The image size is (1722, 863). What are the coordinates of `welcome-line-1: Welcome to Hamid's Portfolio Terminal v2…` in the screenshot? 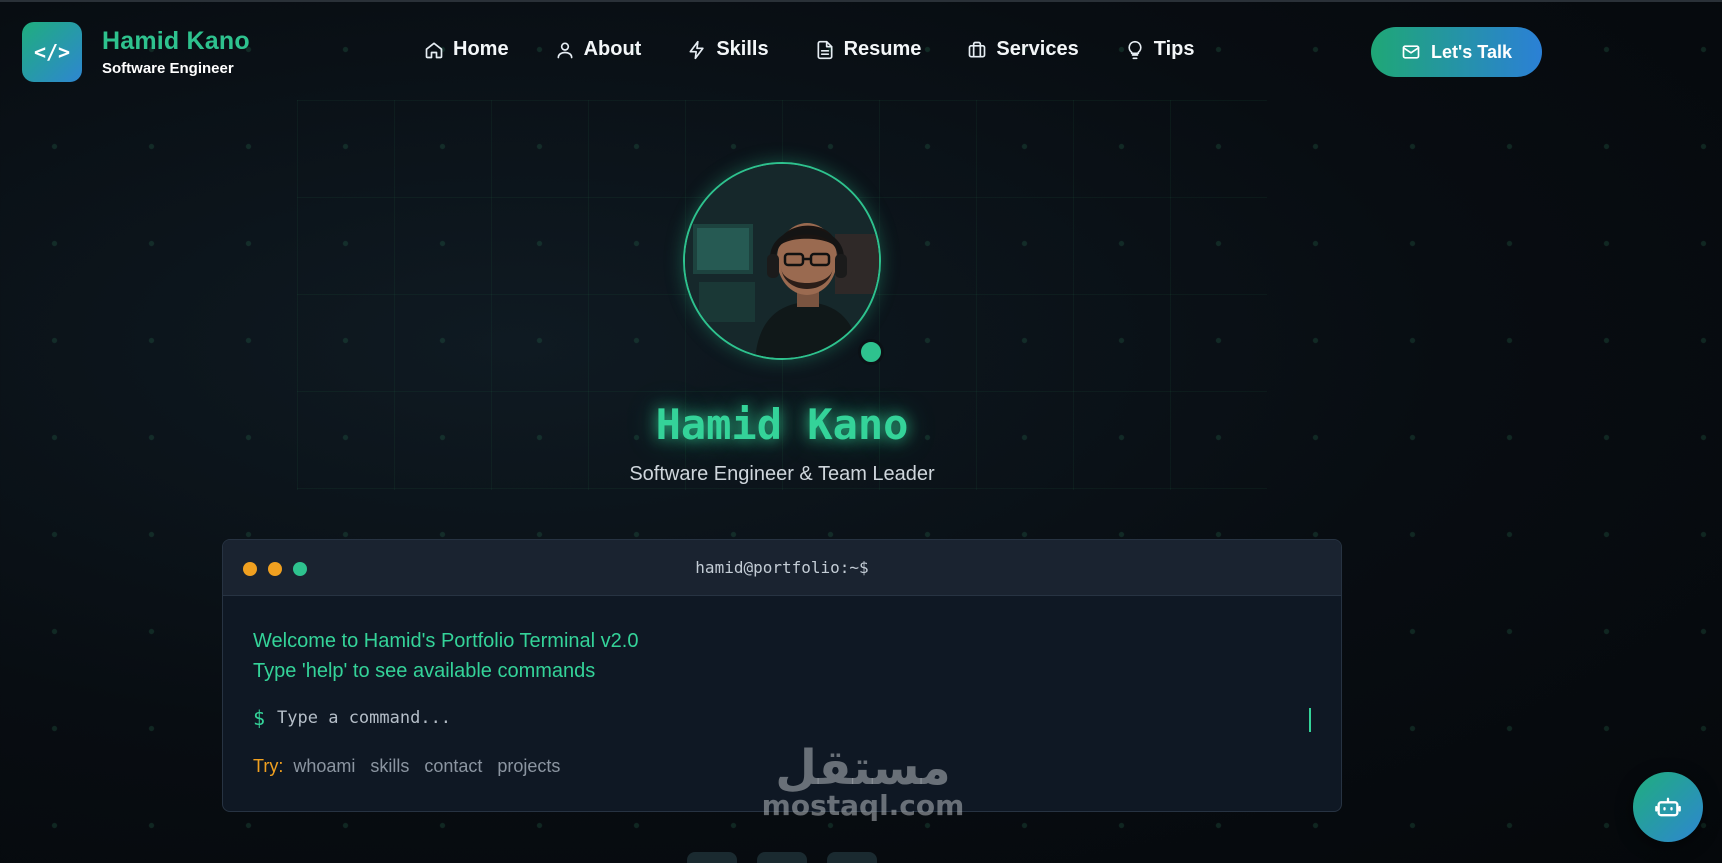 It's located at (446, 641).